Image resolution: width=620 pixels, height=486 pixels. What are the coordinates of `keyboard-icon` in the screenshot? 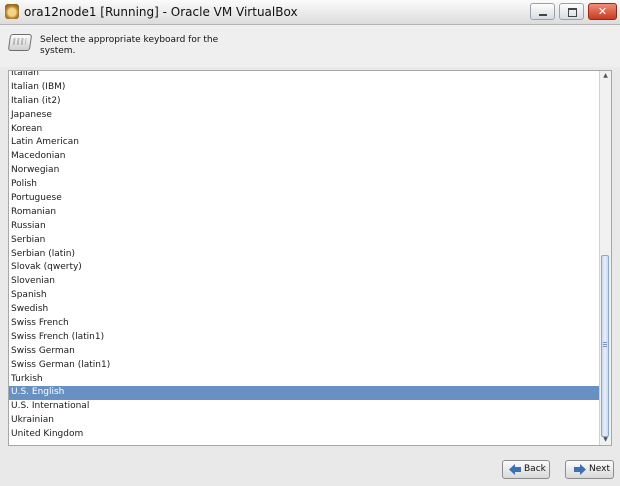 It's located at (20, 42).